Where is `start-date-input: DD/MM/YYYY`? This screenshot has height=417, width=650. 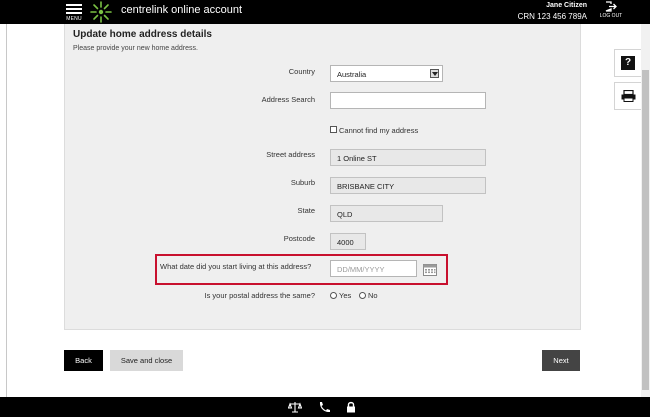 start-date-input: DD/MM/YYYY is located at coordinates (373, 268).